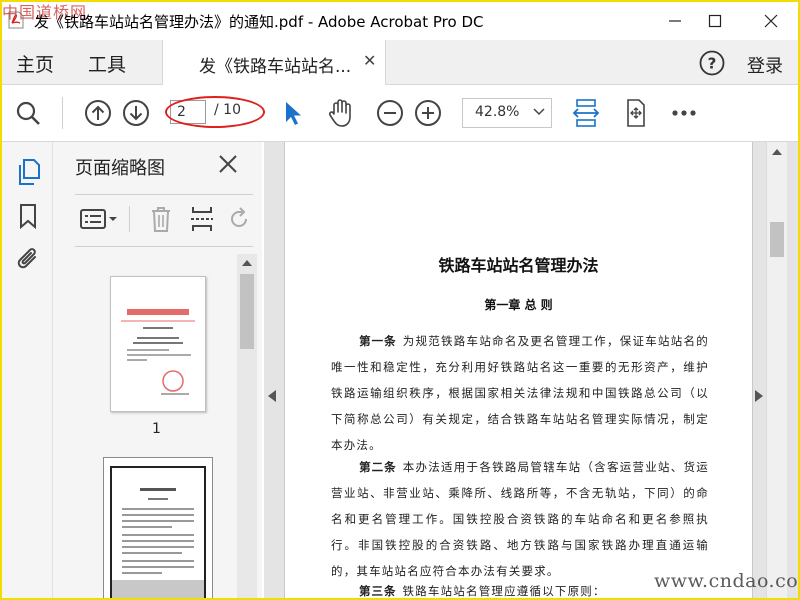  I want to click on zoom-out-icon, so click(390, 113).